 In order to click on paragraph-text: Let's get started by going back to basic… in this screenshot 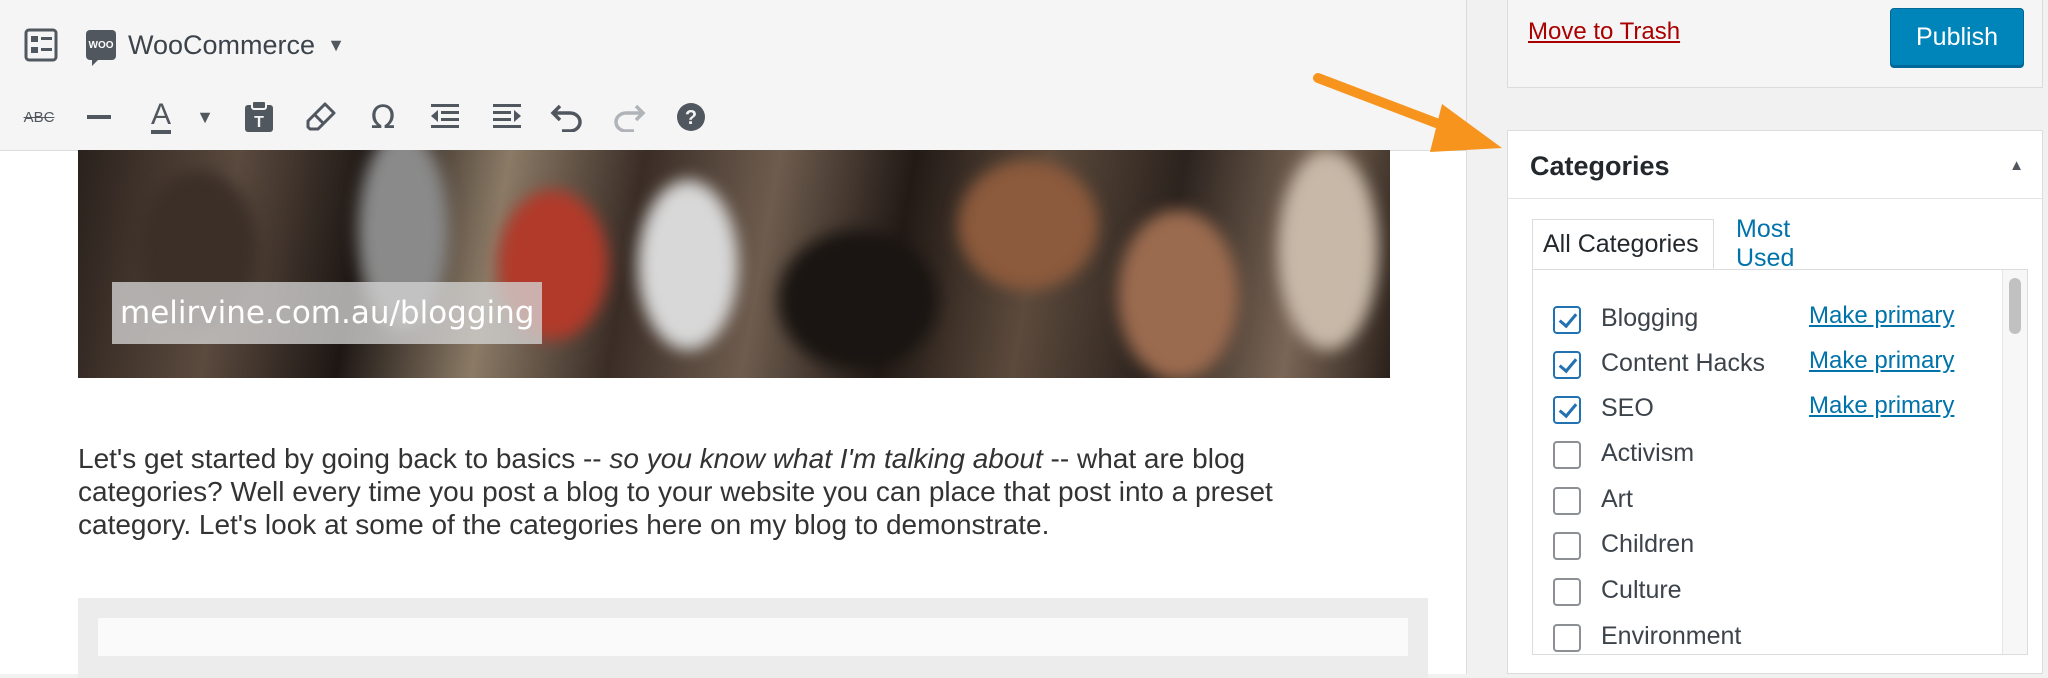, I will do `click(344, 458)`.